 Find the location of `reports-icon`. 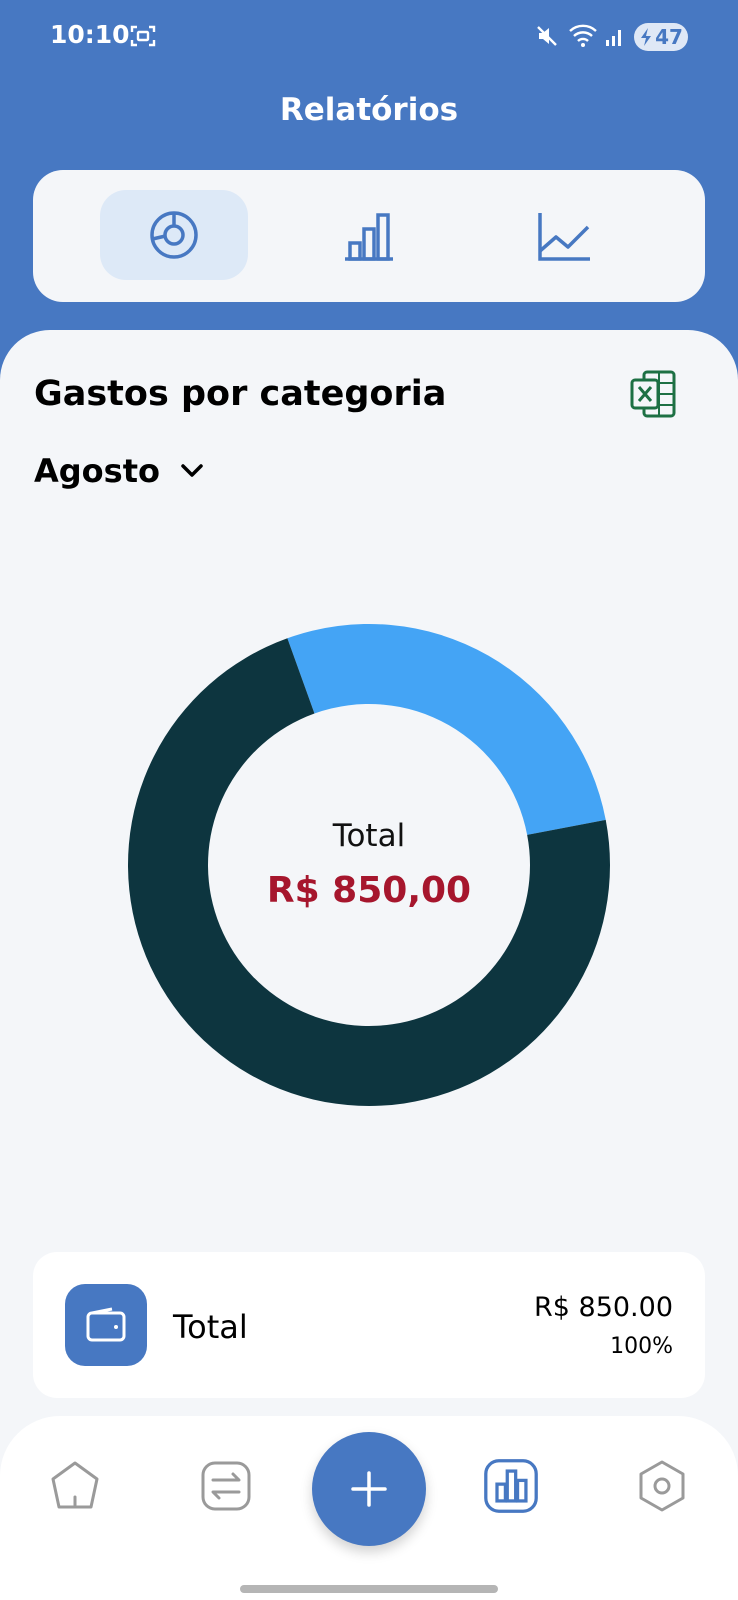

reports-icon is located at coordinates (511, 1486).